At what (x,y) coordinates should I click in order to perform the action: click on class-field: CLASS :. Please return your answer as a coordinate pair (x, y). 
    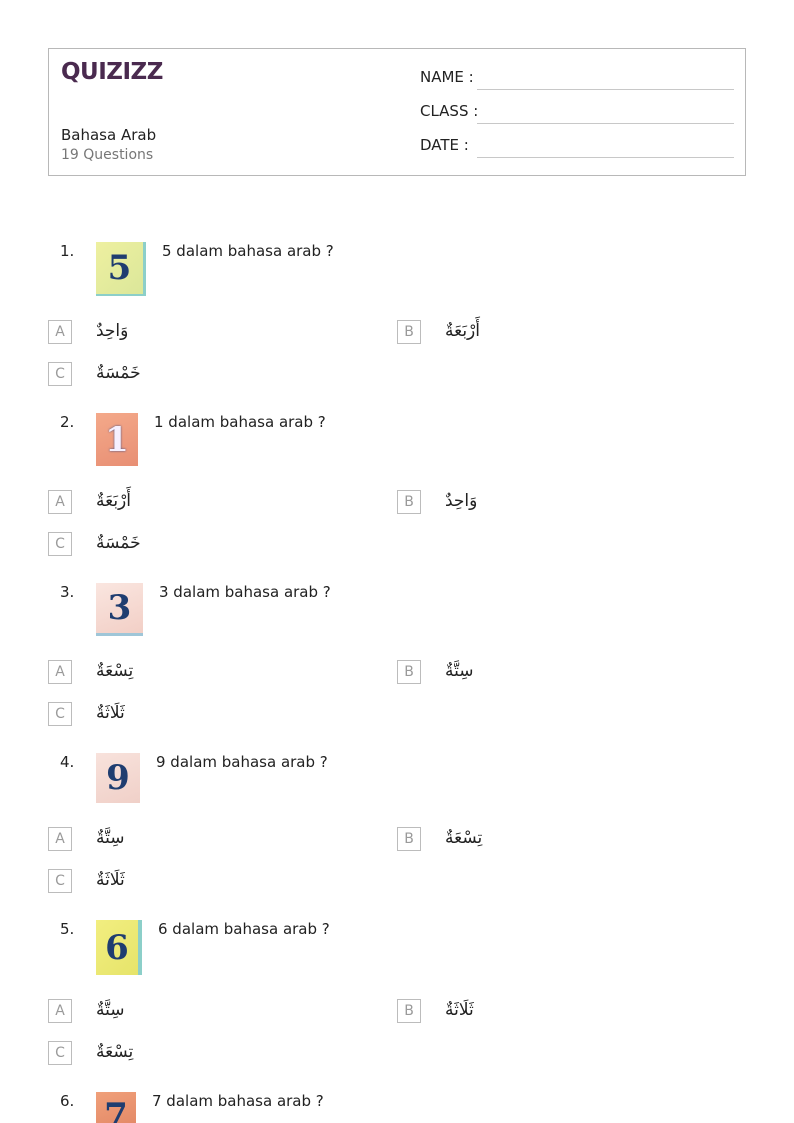
    Looking at the image, I should click on (577, 113).